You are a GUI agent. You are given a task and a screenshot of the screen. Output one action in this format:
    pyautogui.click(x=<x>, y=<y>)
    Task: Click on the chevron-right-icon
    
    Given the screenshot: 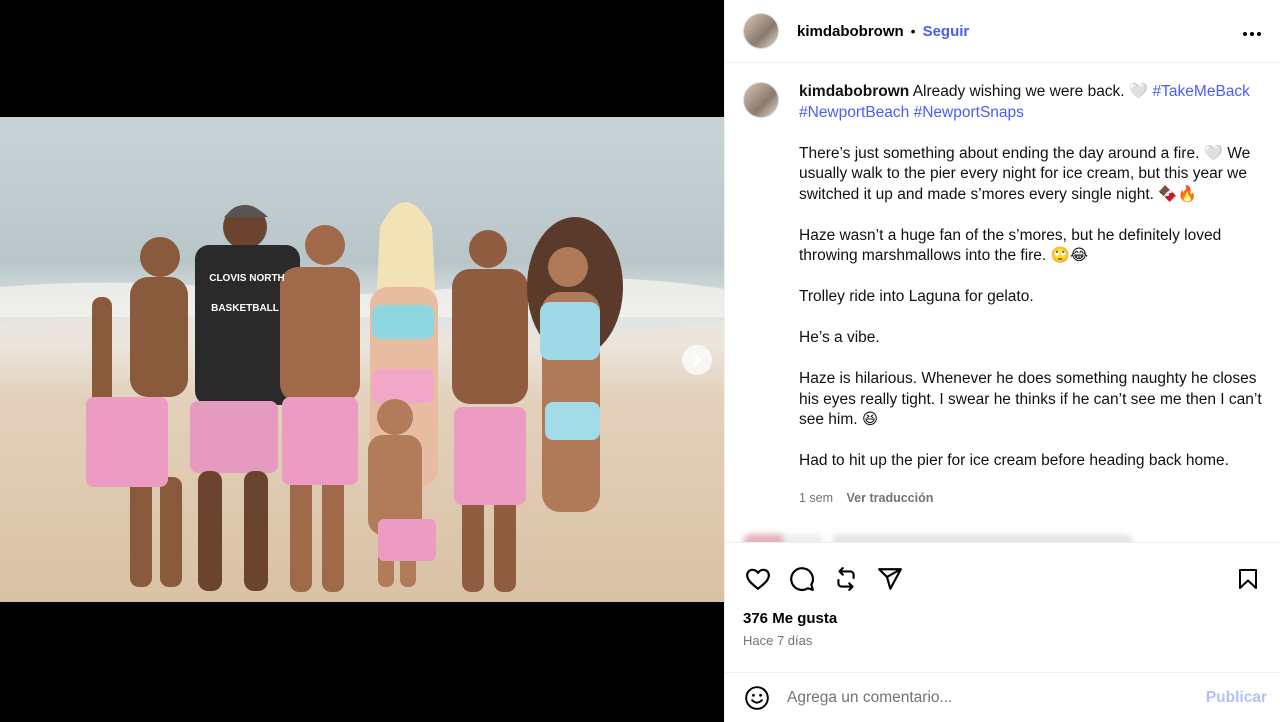 What is the action you would take?
    pyautogui.click(x=697, y=360)
    